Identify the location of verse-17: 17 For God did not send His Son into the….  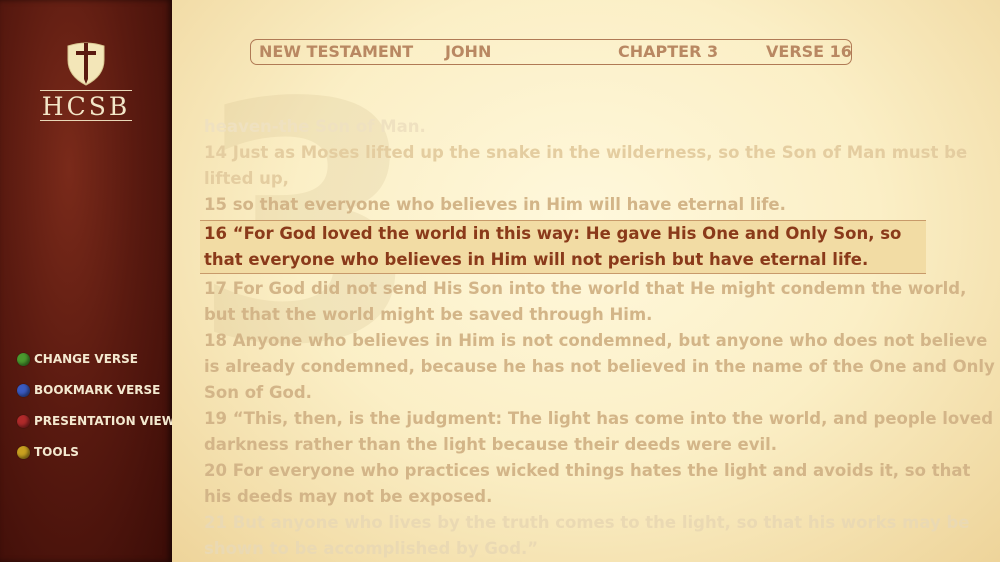
(600, 302).